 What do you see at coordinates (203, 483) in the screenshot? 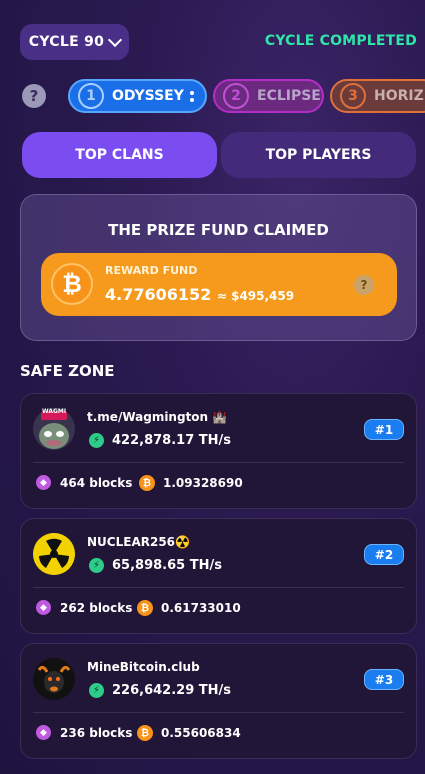
I see `clan-btc: 1.09328690` at bounding box center [203, 483].